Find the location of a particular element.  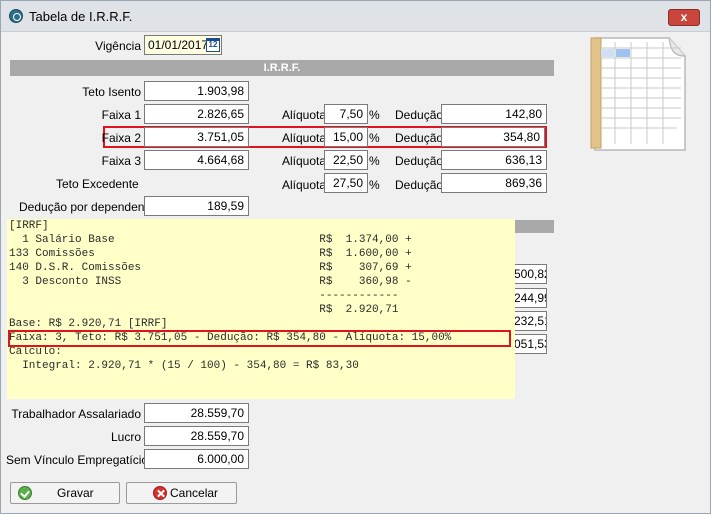

sem-vinculo-input: 6.000,00 is located at coordinates (196, 459).